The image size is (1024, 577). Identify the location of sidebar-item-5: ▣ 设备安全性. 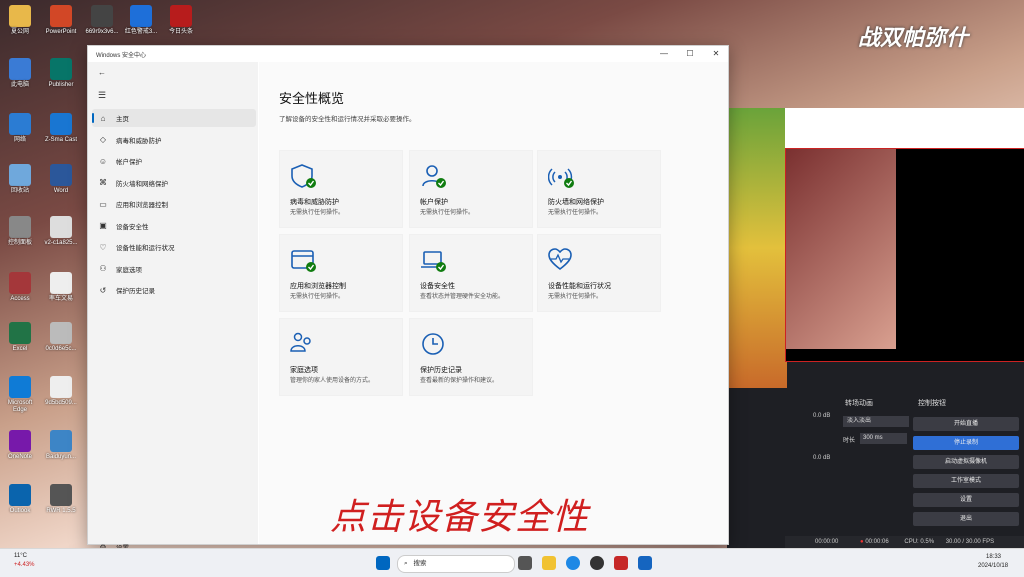
(174, 226).